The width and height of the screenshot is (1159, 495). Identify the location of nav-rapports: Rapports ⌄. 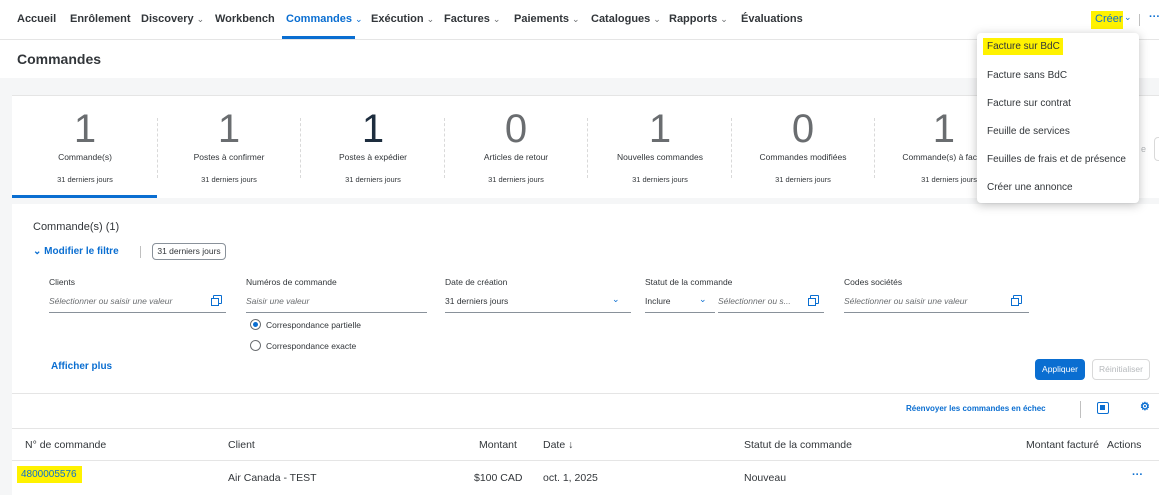
(698, 19).